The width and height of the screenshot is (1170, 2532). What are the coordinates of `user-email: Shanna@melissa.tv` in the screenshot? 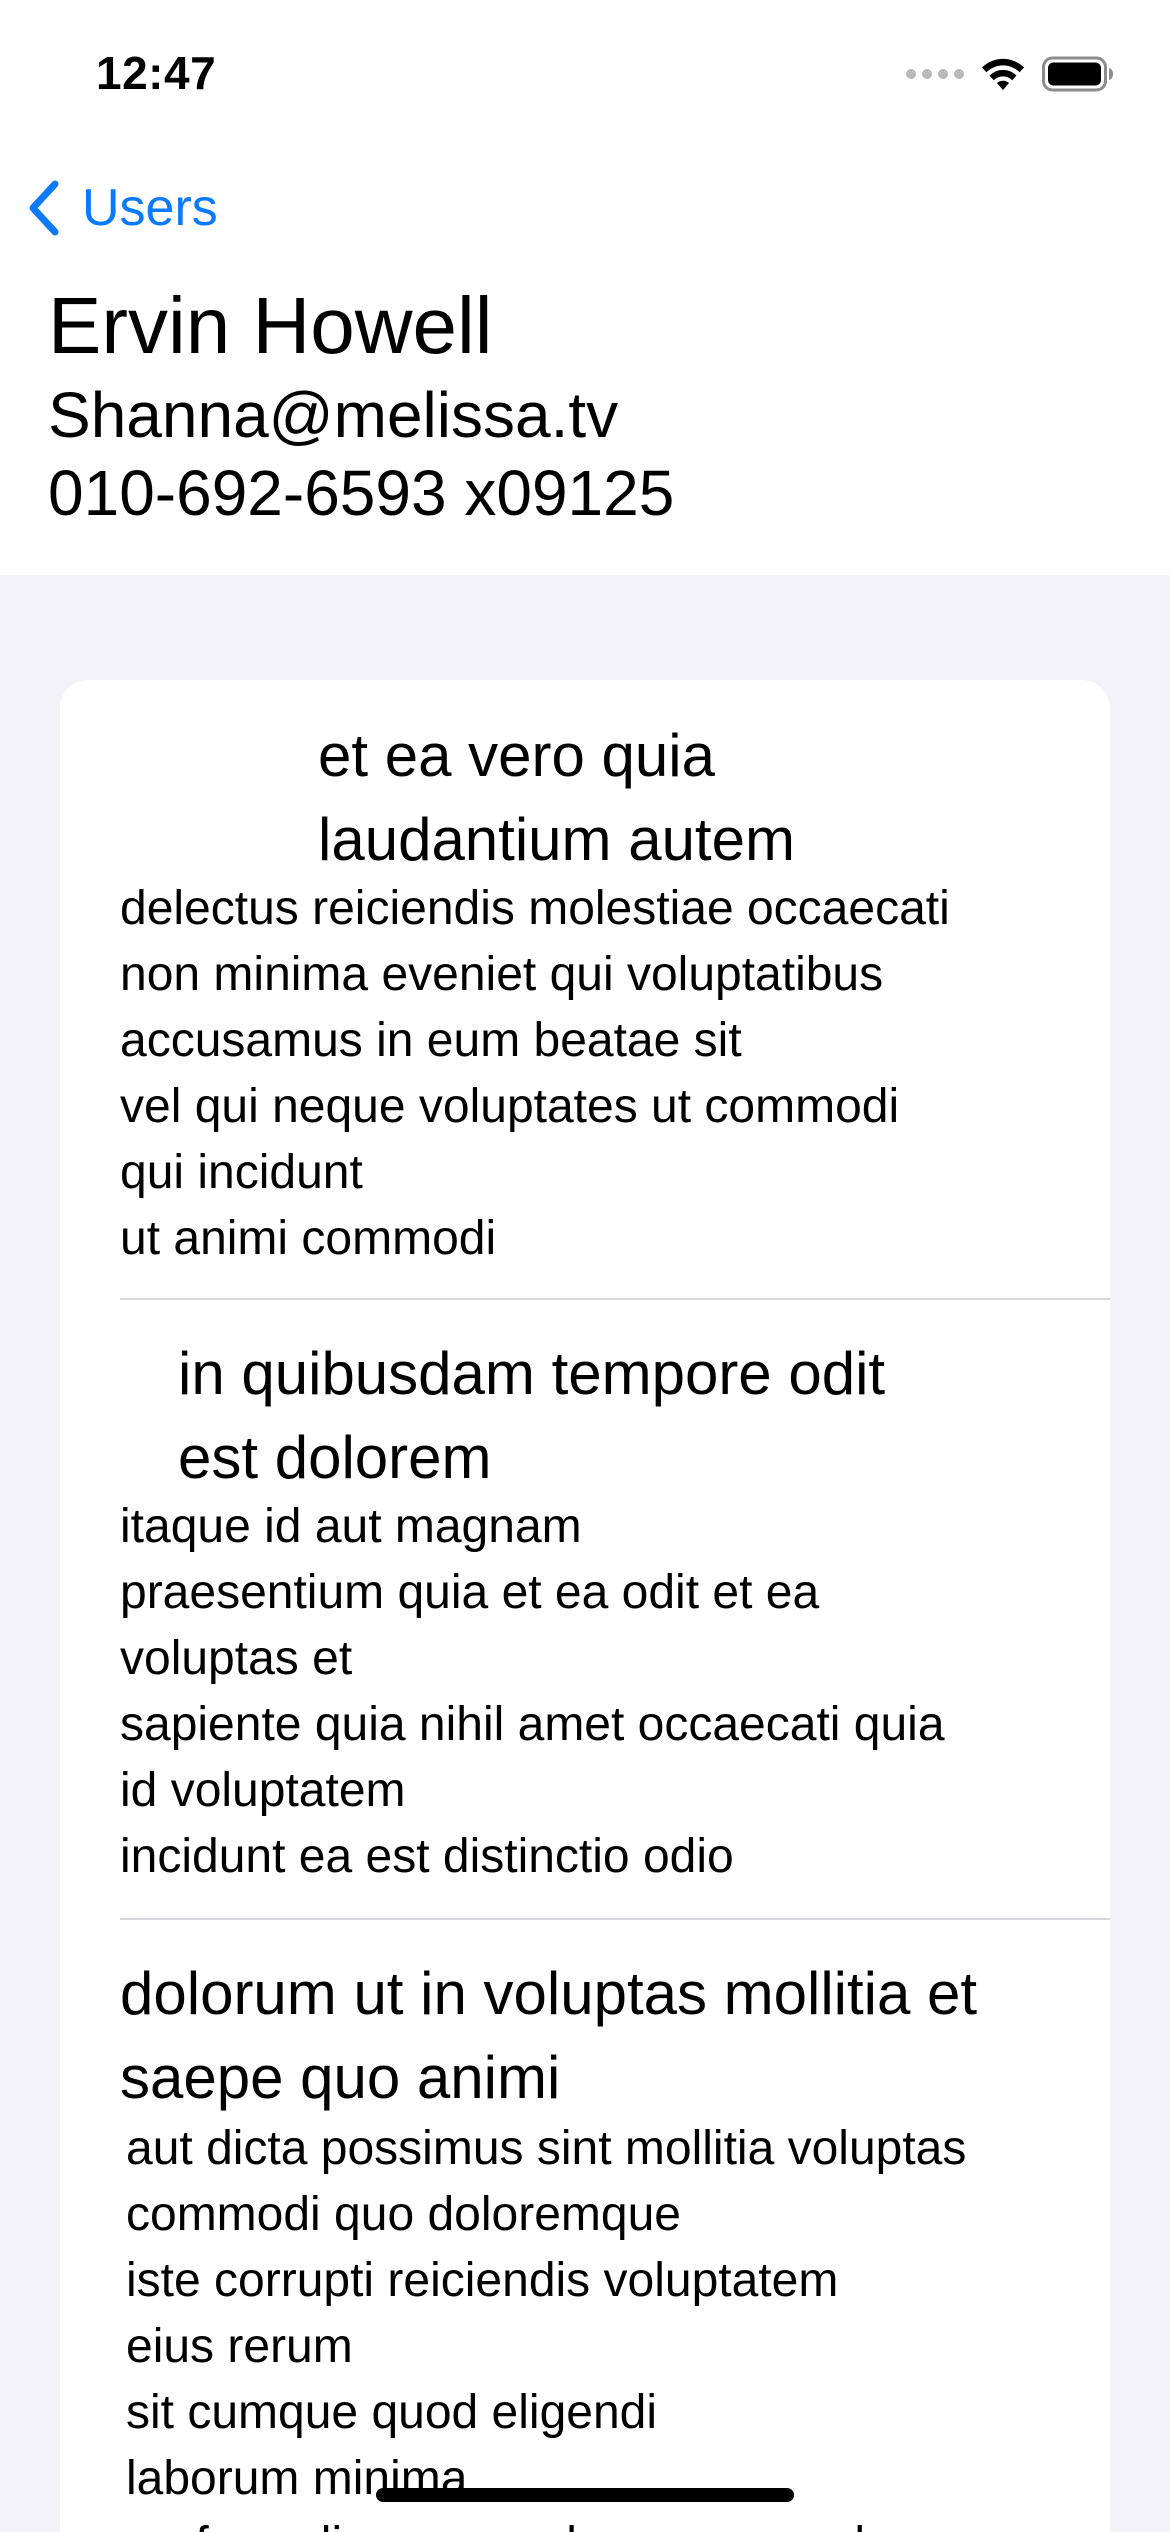 It's located at (333, 415).